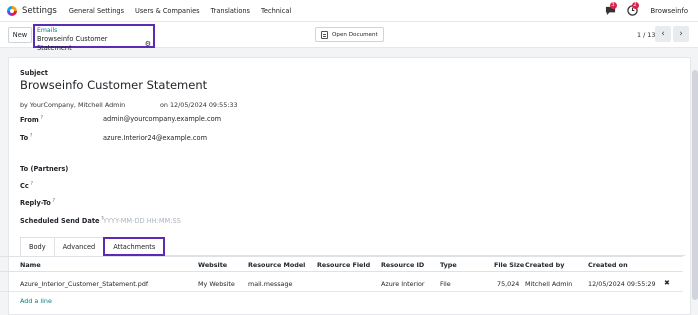  I want to click on from-label: From ?, so click(31, 120).